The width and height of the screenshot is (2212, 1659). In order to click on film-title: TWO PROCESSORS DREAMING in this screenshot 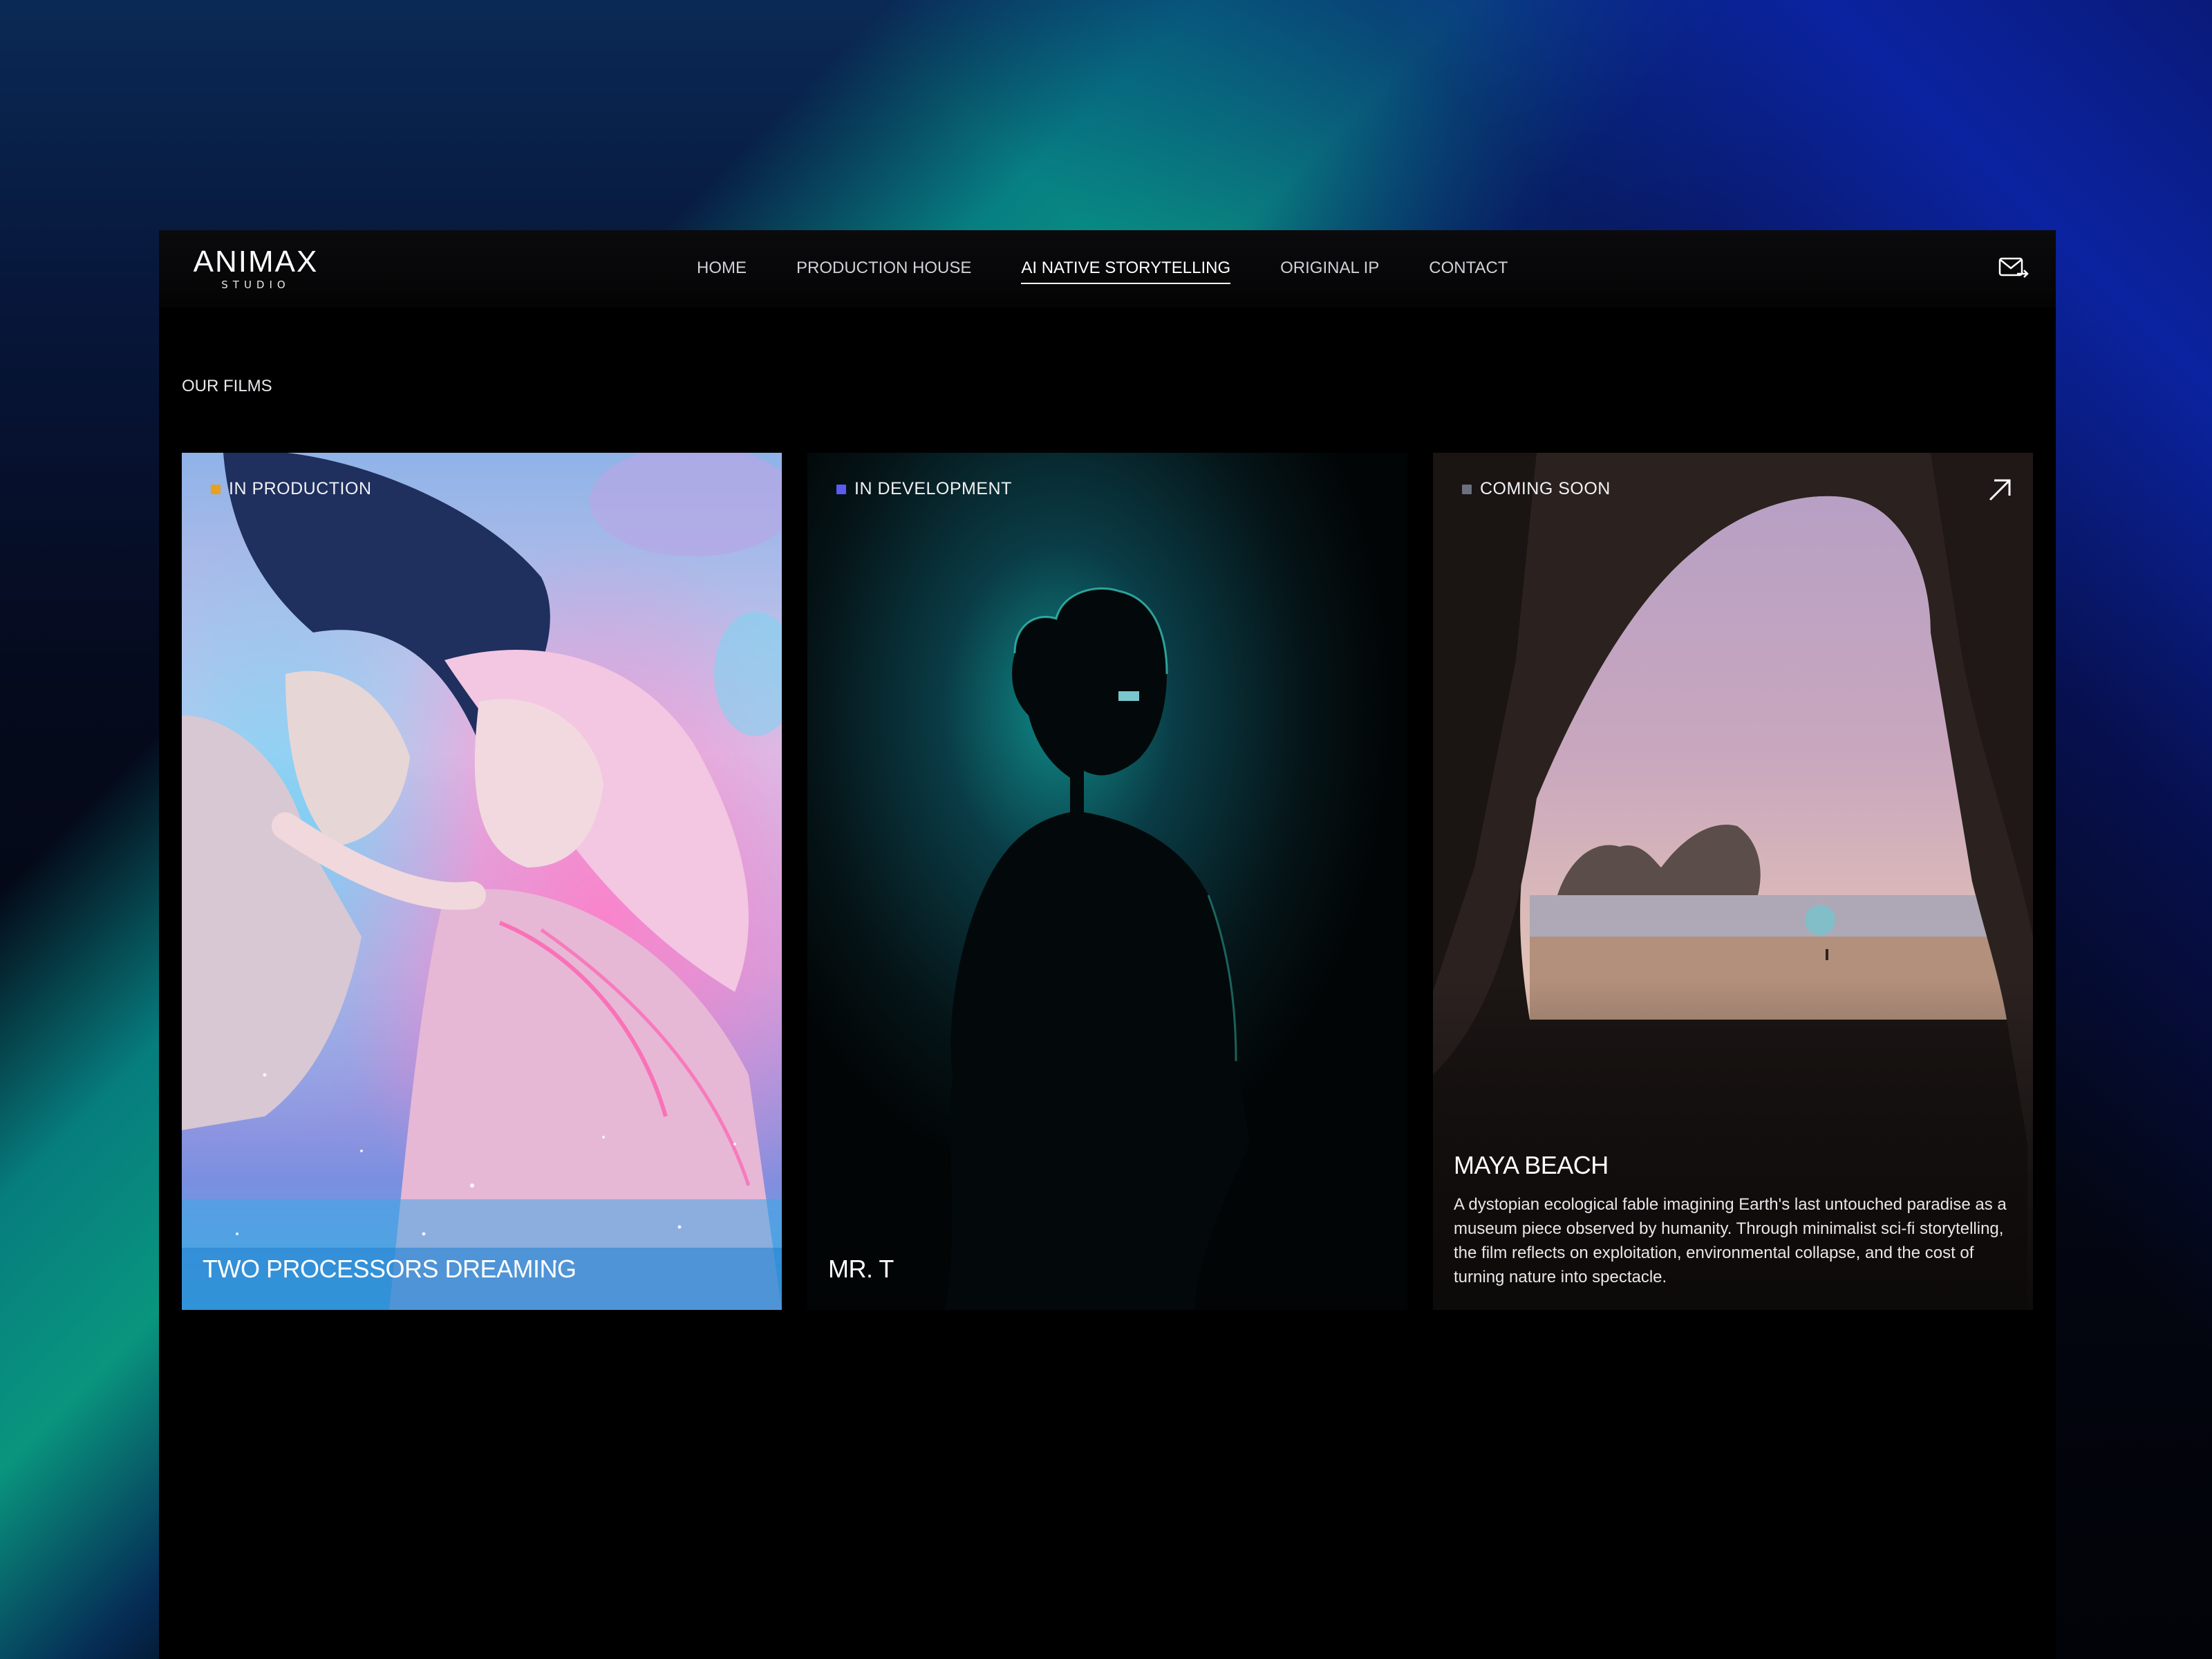, I will do `click(390, 1269)`.